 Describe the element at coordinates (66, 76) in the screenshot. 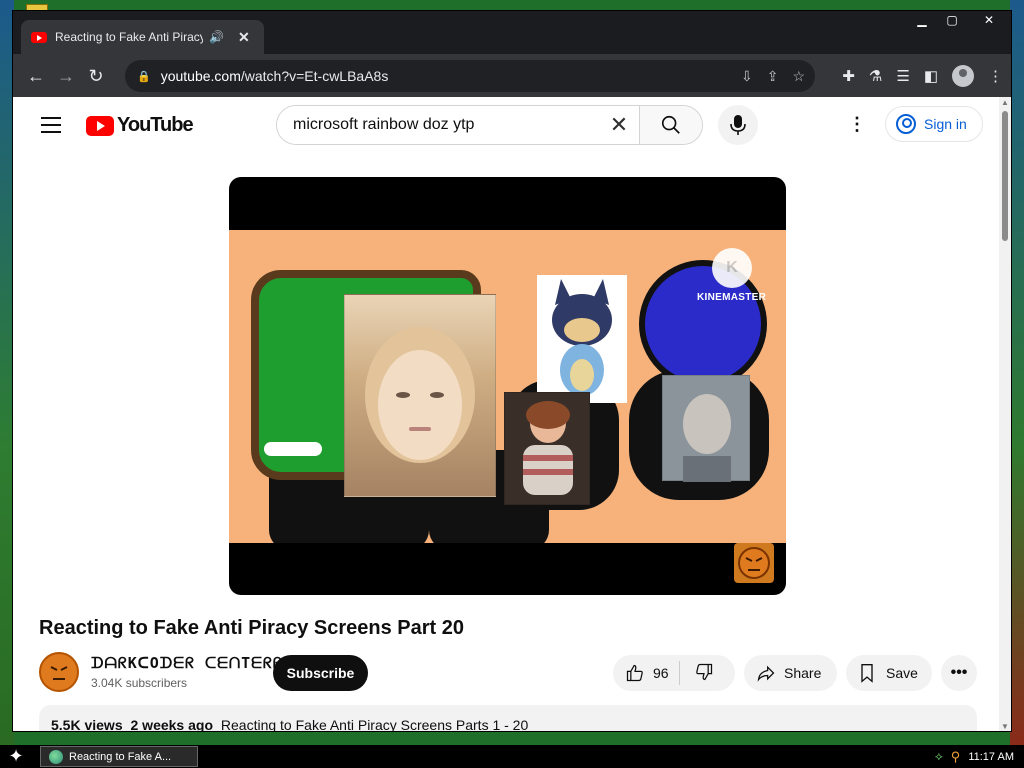

I see `forward-arrow-icon: →` at that location.